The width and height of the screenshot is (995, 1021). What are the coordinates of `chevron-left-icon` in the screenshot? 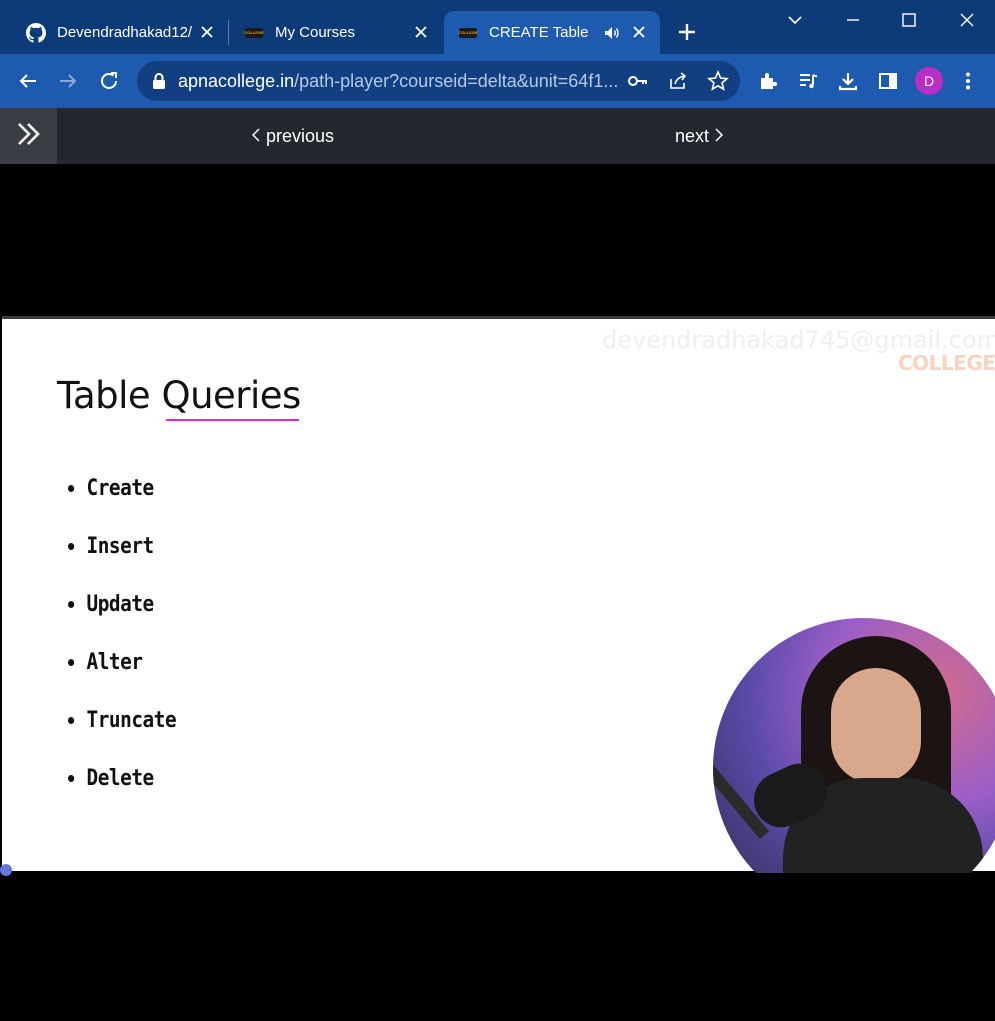 It's located at (255, 136).